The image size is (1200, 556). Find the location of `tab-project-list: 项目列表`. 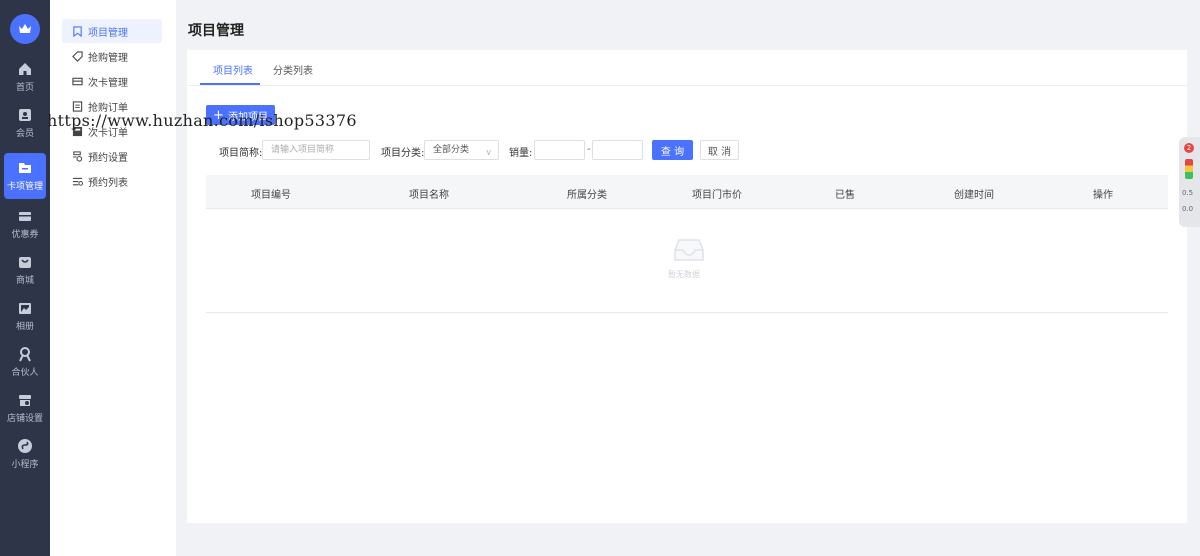

tab-project-list: 项目列表 is located at coordinates (233, 69).